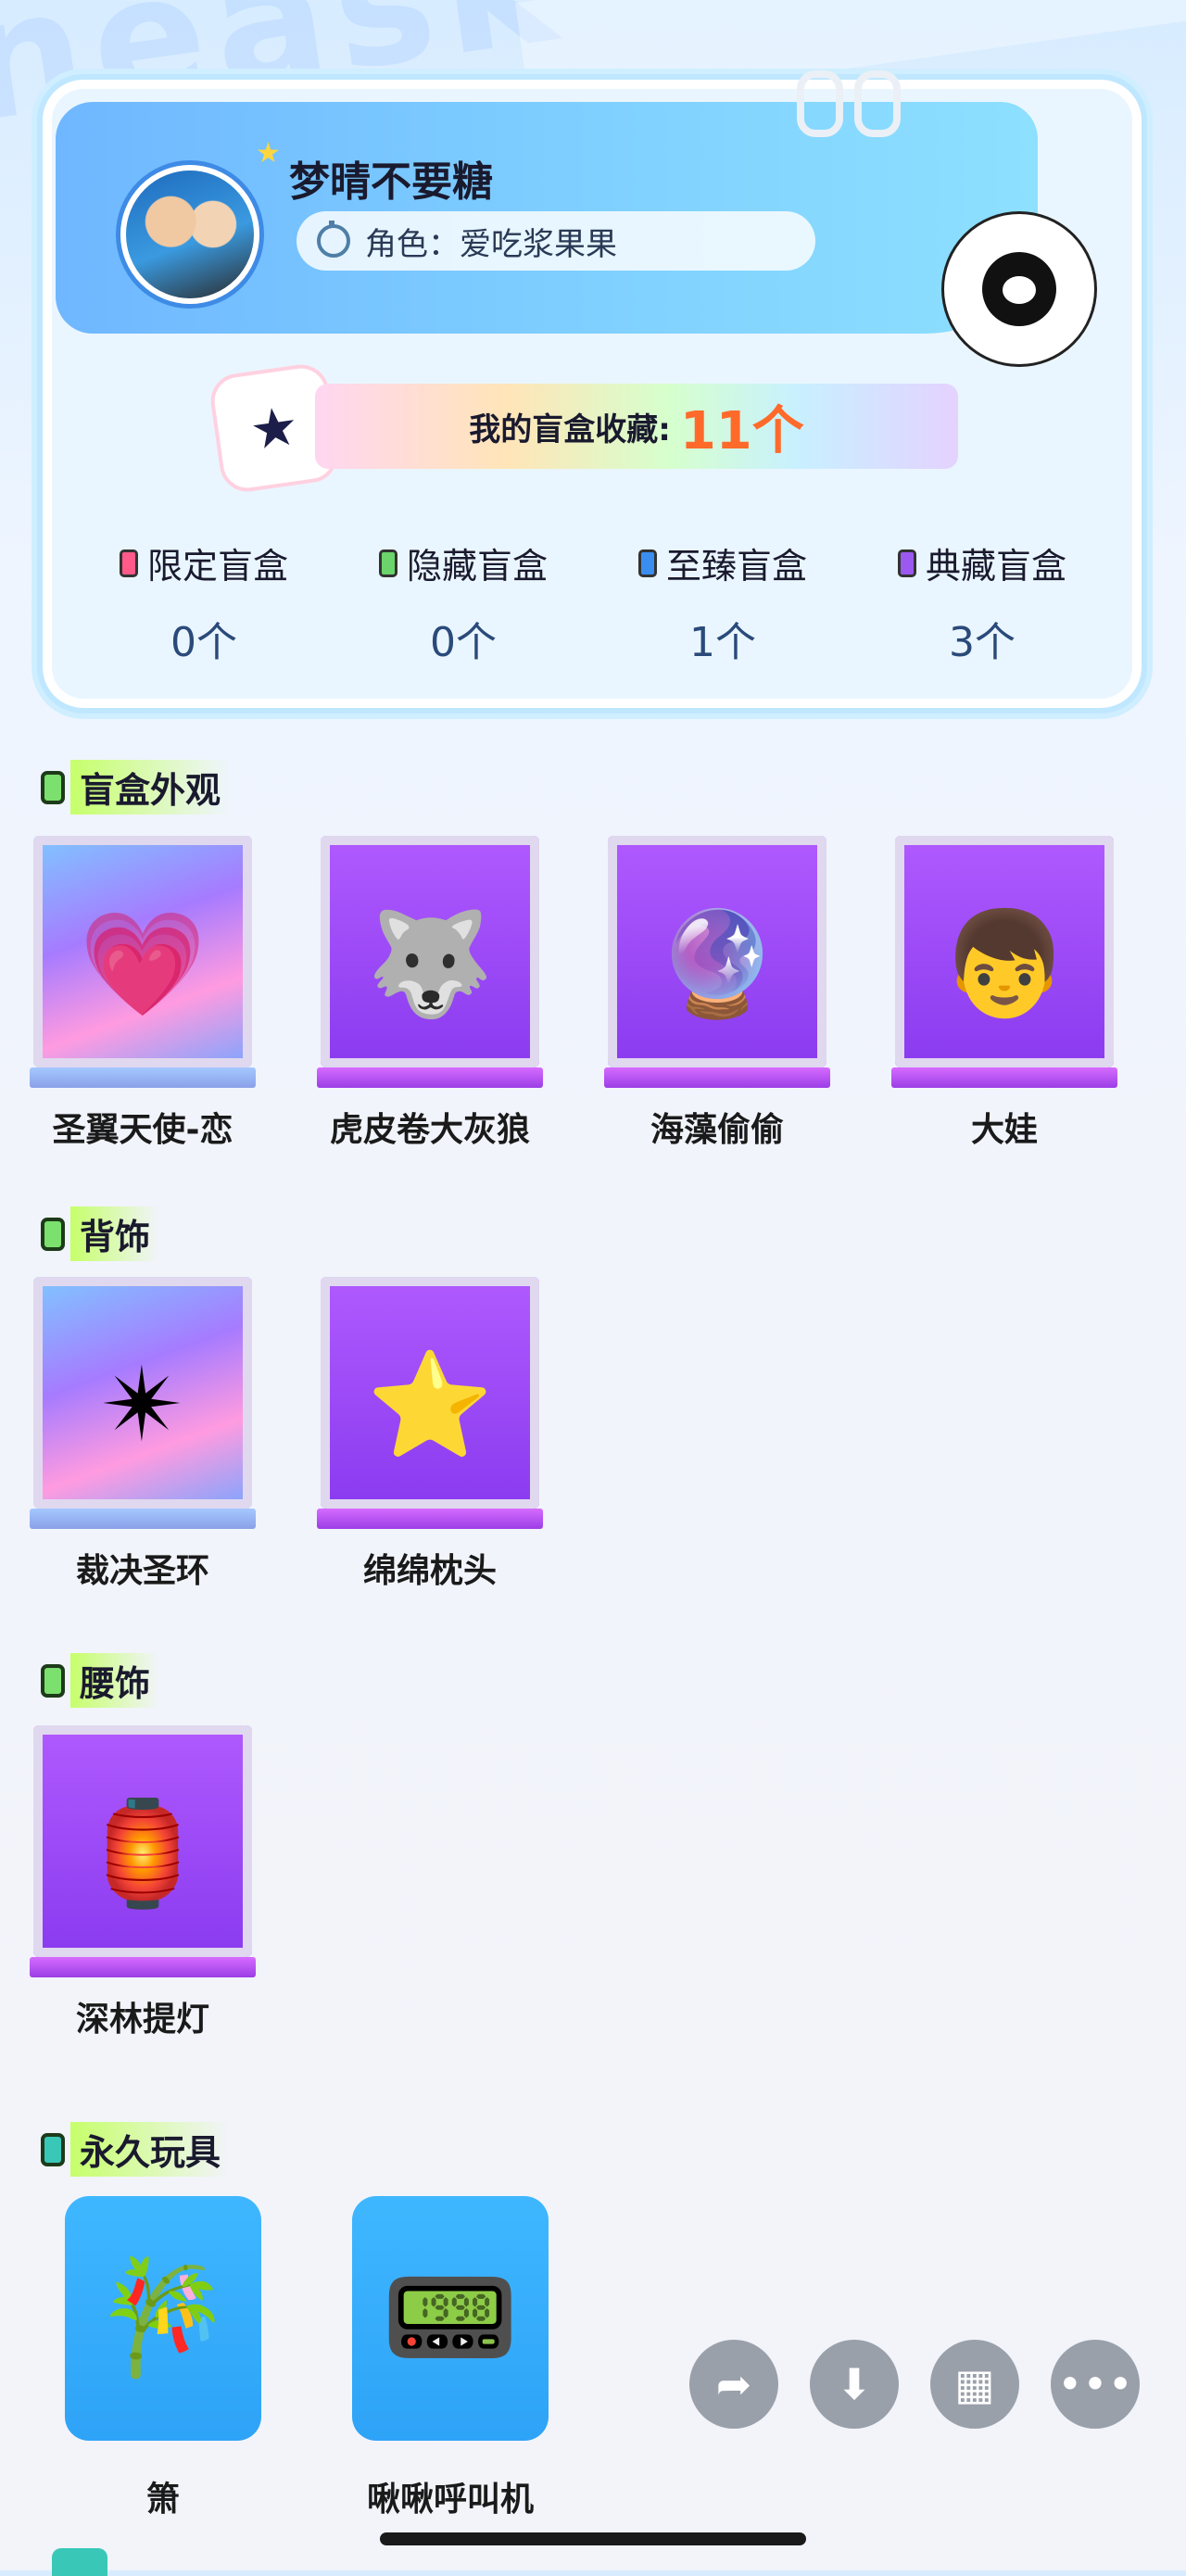 The height and width of the screenshot is (2576, 1186). I want to click on flute-icon: 🎋, so click(163, 2318).